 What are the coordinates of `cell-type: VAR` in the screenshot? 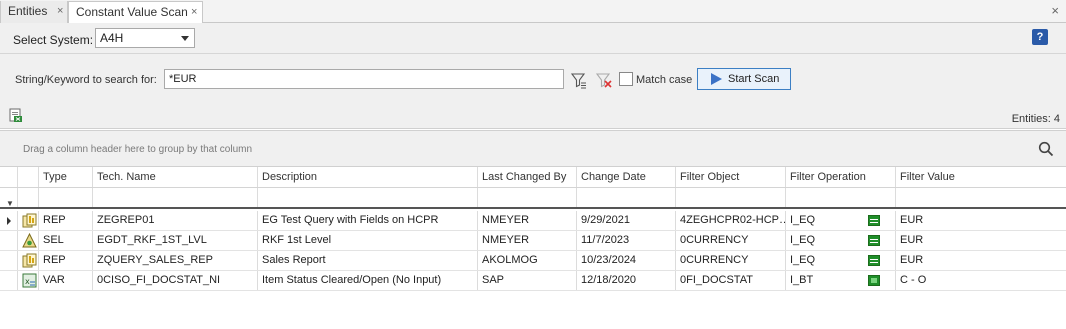 It's located at (66, 280).